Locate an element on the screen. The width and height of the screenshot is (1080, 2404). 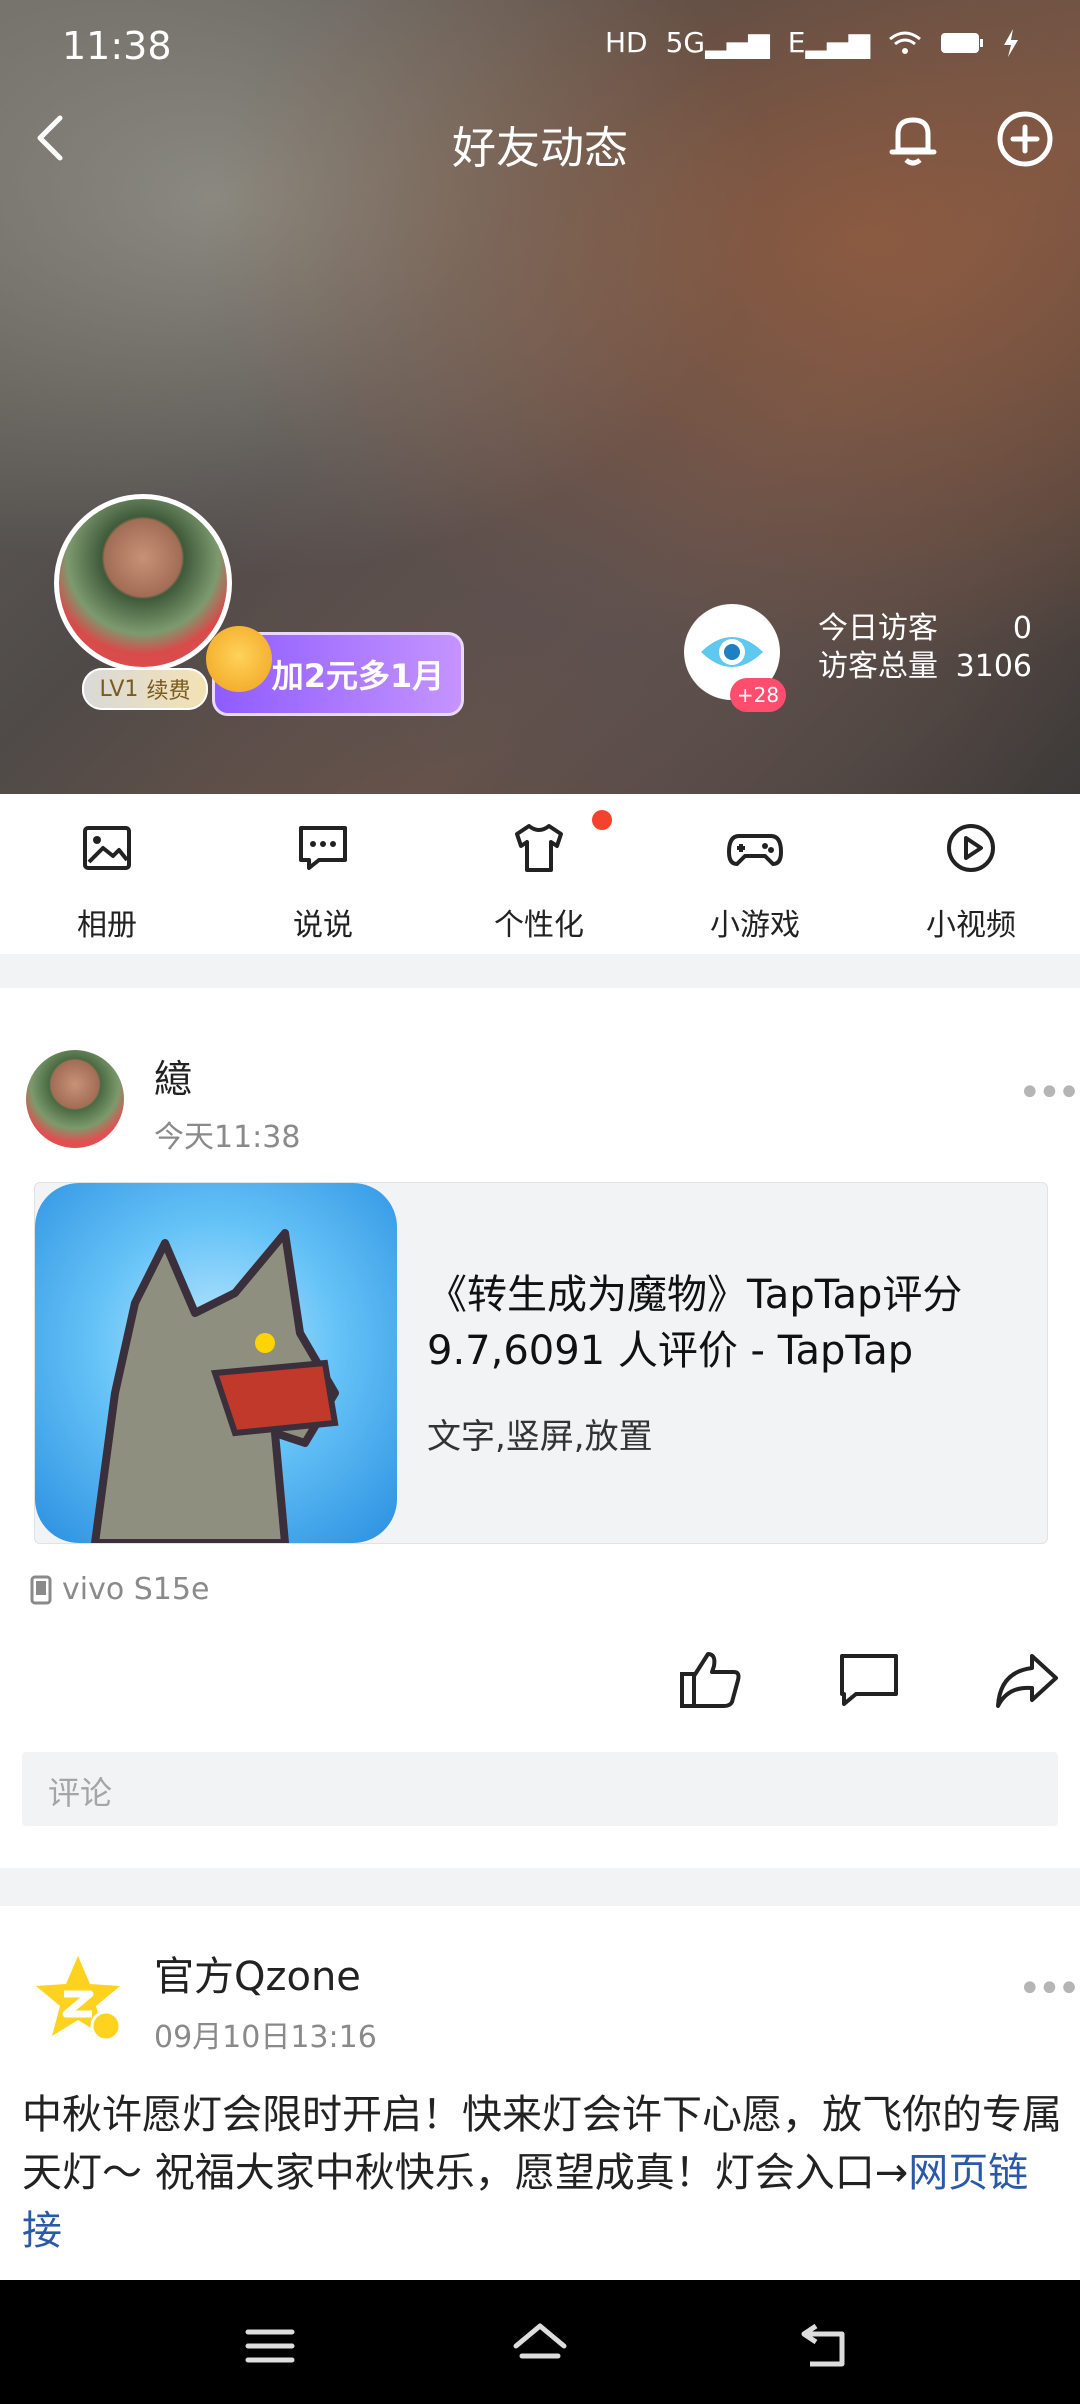
share-arrow-icon is located at coordinates (1027, 1681).